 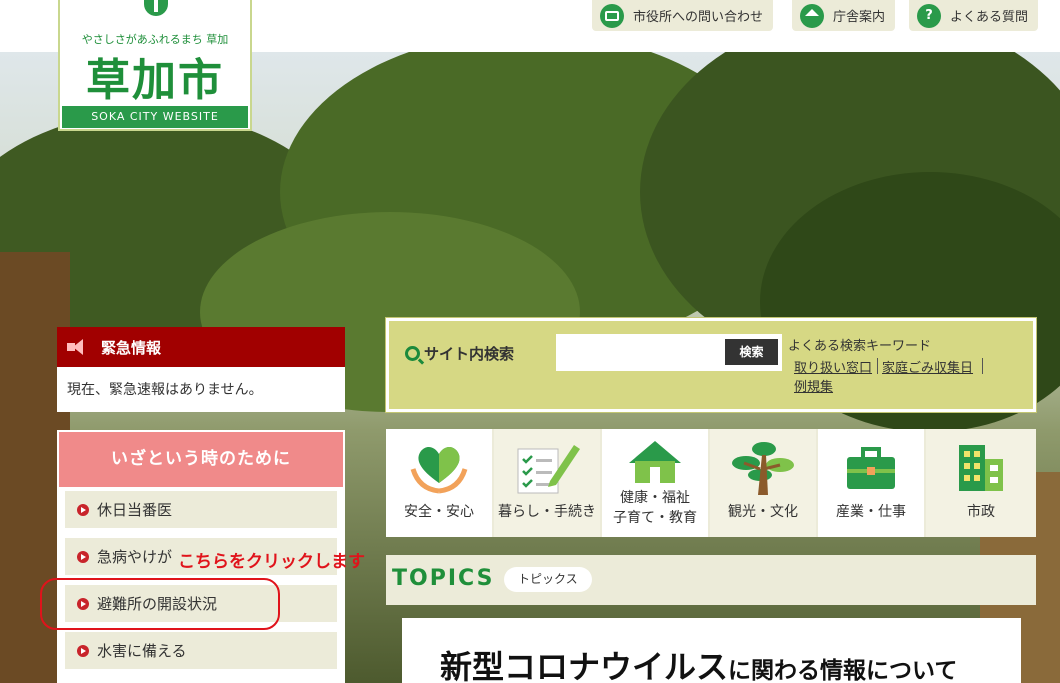 What do you see at coordinates (201, 347) in the screenshot?
I see `emergency-header: 緊急情報` at bounding box center [201, 347].